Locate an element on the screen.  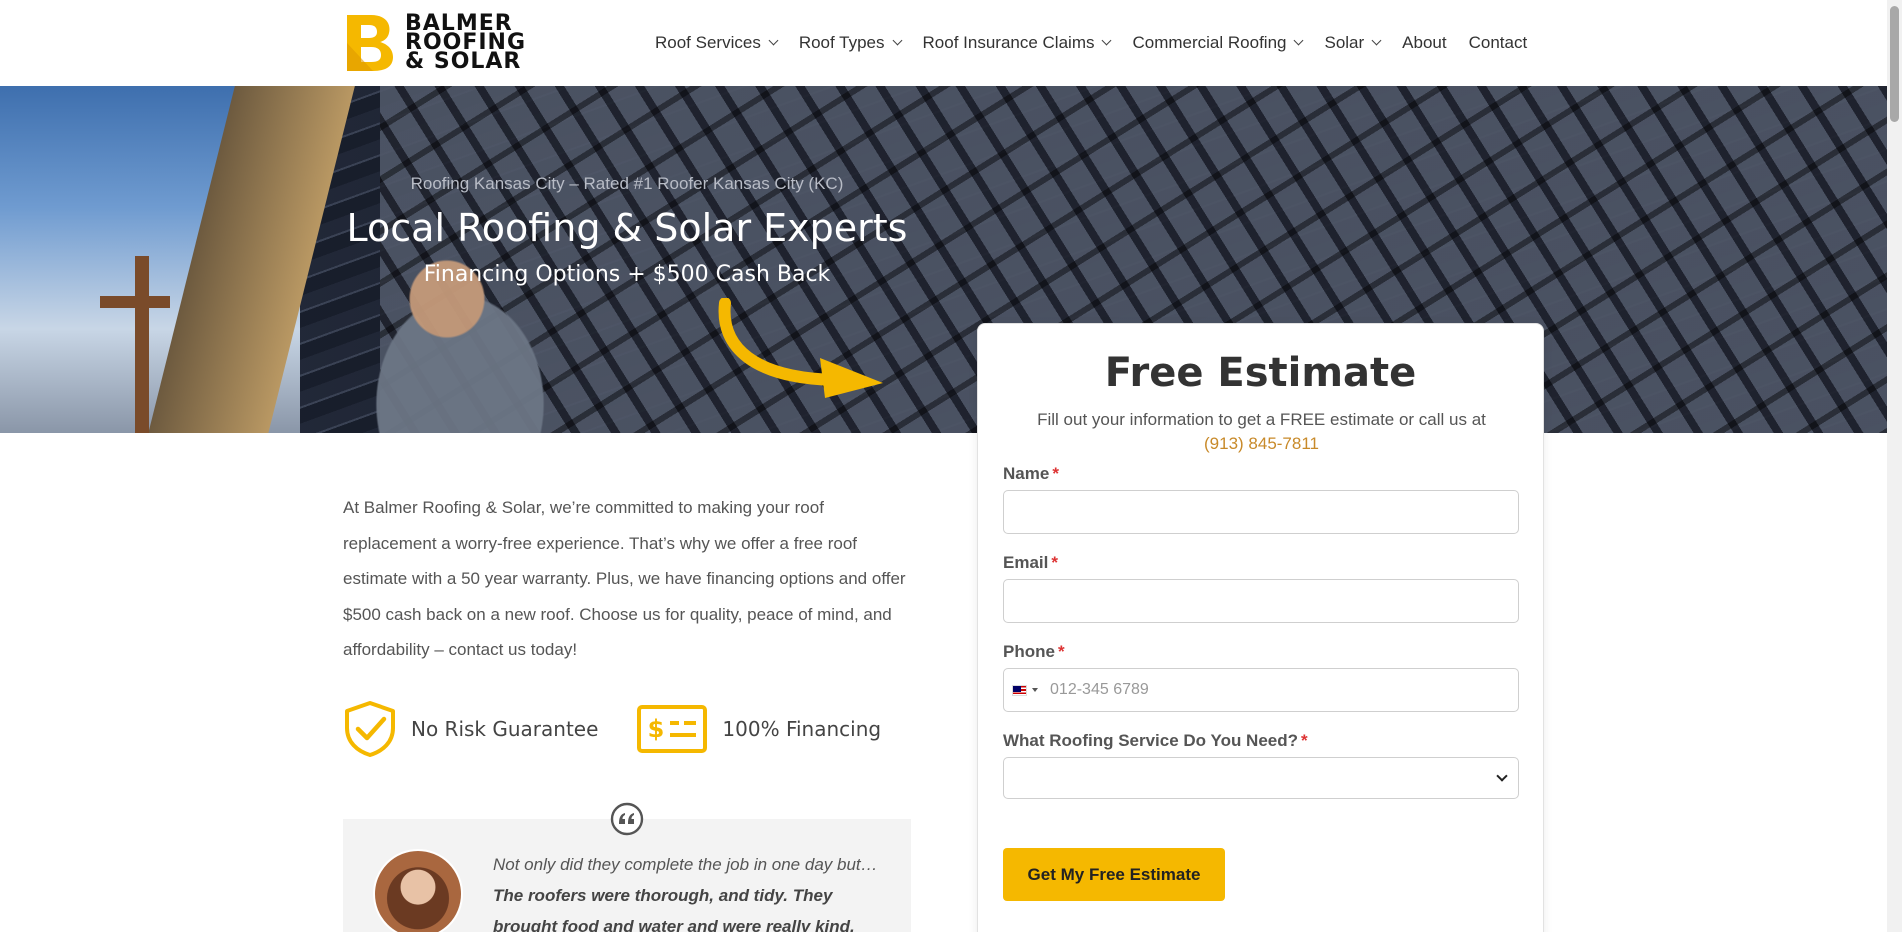
email-label-text: Email is located at coordinates (1026, 562).